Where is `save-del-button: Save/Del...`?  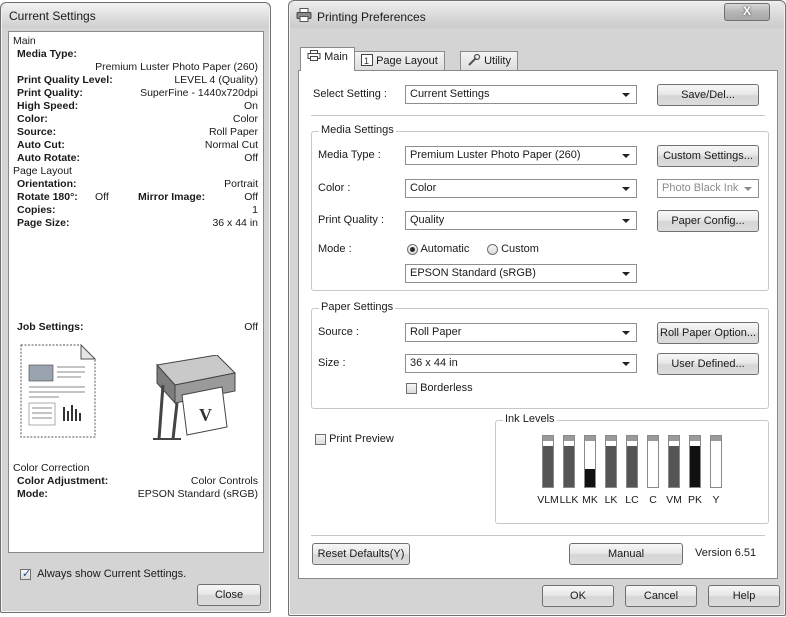 save-del-button: Save/Del... is located at coordinates (708, 95).